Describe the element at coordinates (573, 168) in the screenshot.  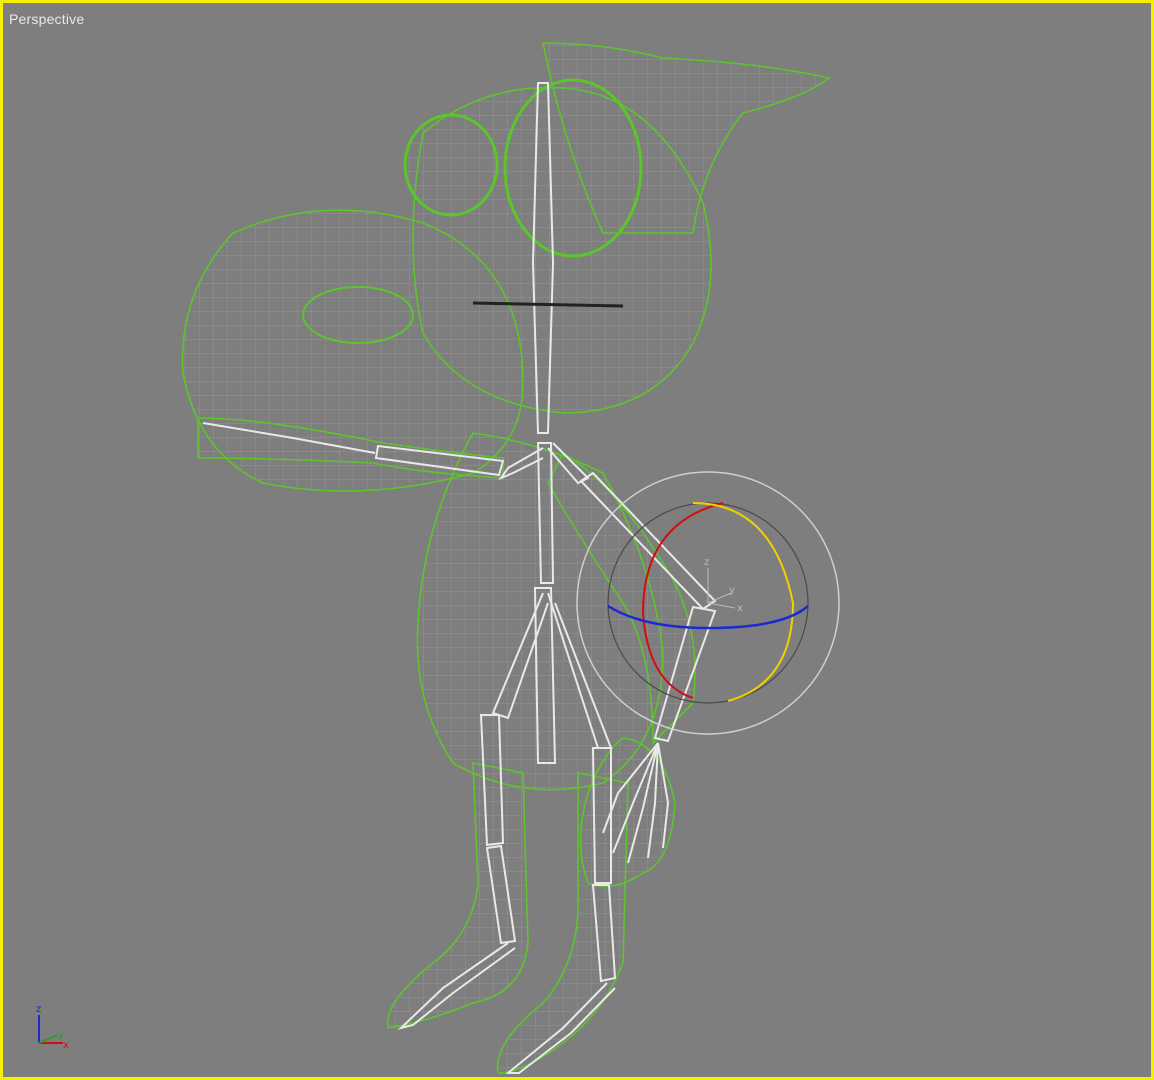
I see `right-eye-mesh` at that location.